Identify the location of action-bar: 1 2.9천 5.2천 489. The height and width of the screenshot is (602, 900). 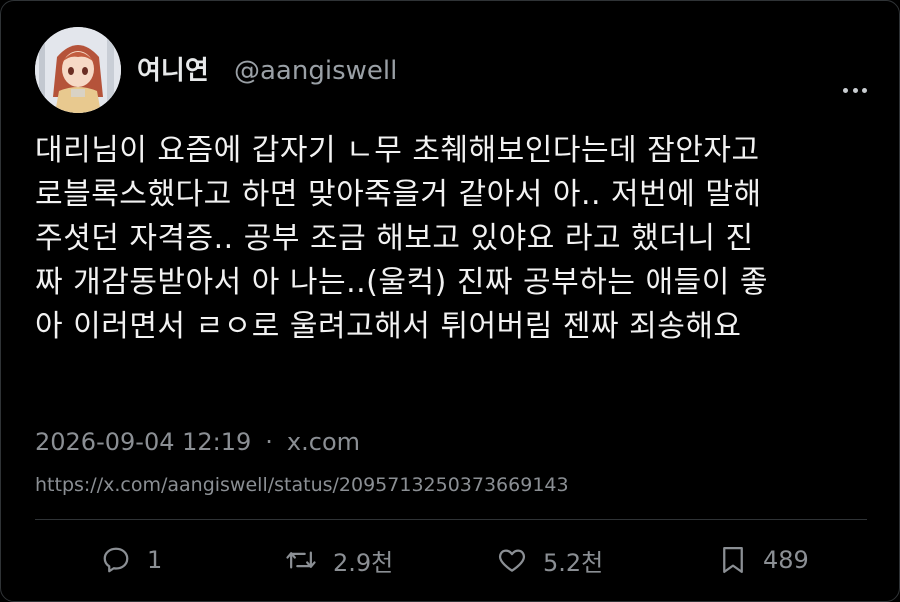
(450, 560).